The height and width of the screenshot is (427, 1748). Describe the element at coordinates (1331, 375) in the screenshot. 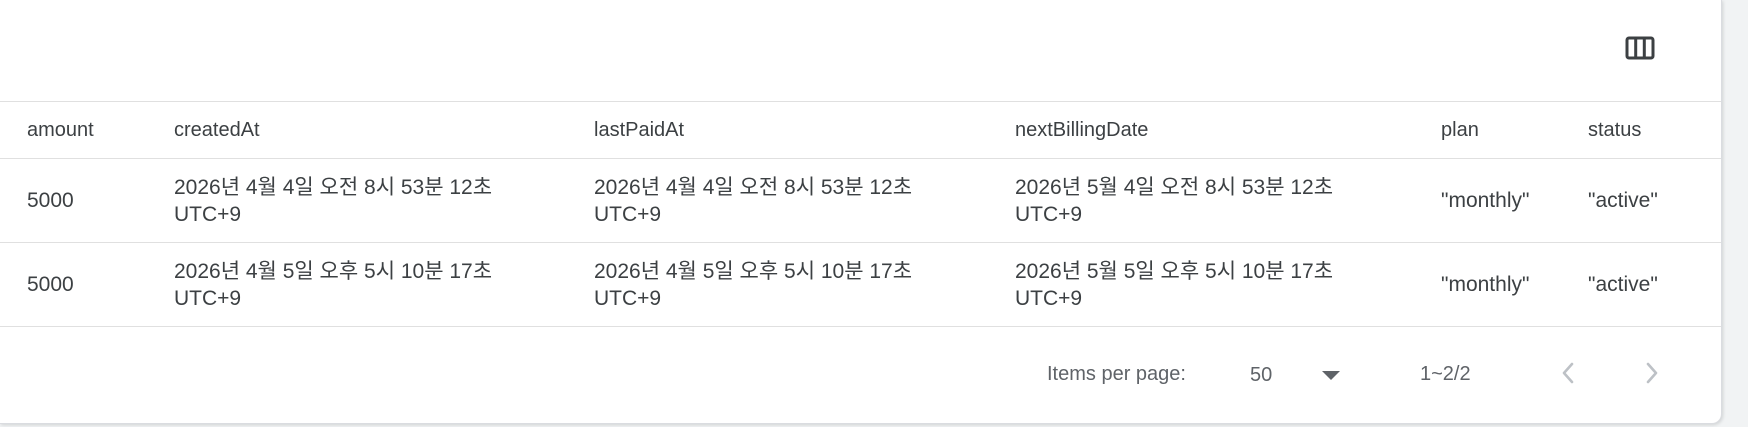

I see `dropdown-arrow-icon` at that location.